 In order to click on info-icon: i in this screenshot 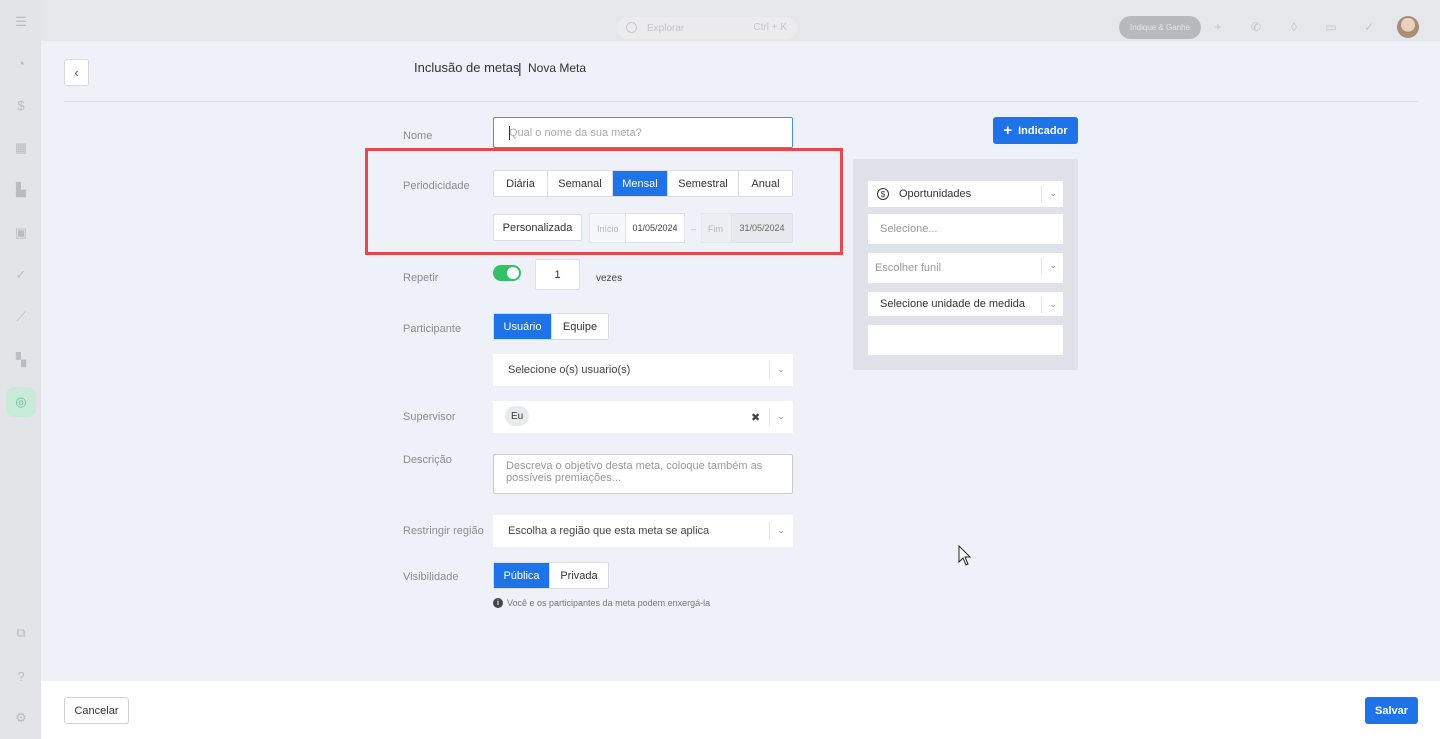, I will do `click(498, 603)`.